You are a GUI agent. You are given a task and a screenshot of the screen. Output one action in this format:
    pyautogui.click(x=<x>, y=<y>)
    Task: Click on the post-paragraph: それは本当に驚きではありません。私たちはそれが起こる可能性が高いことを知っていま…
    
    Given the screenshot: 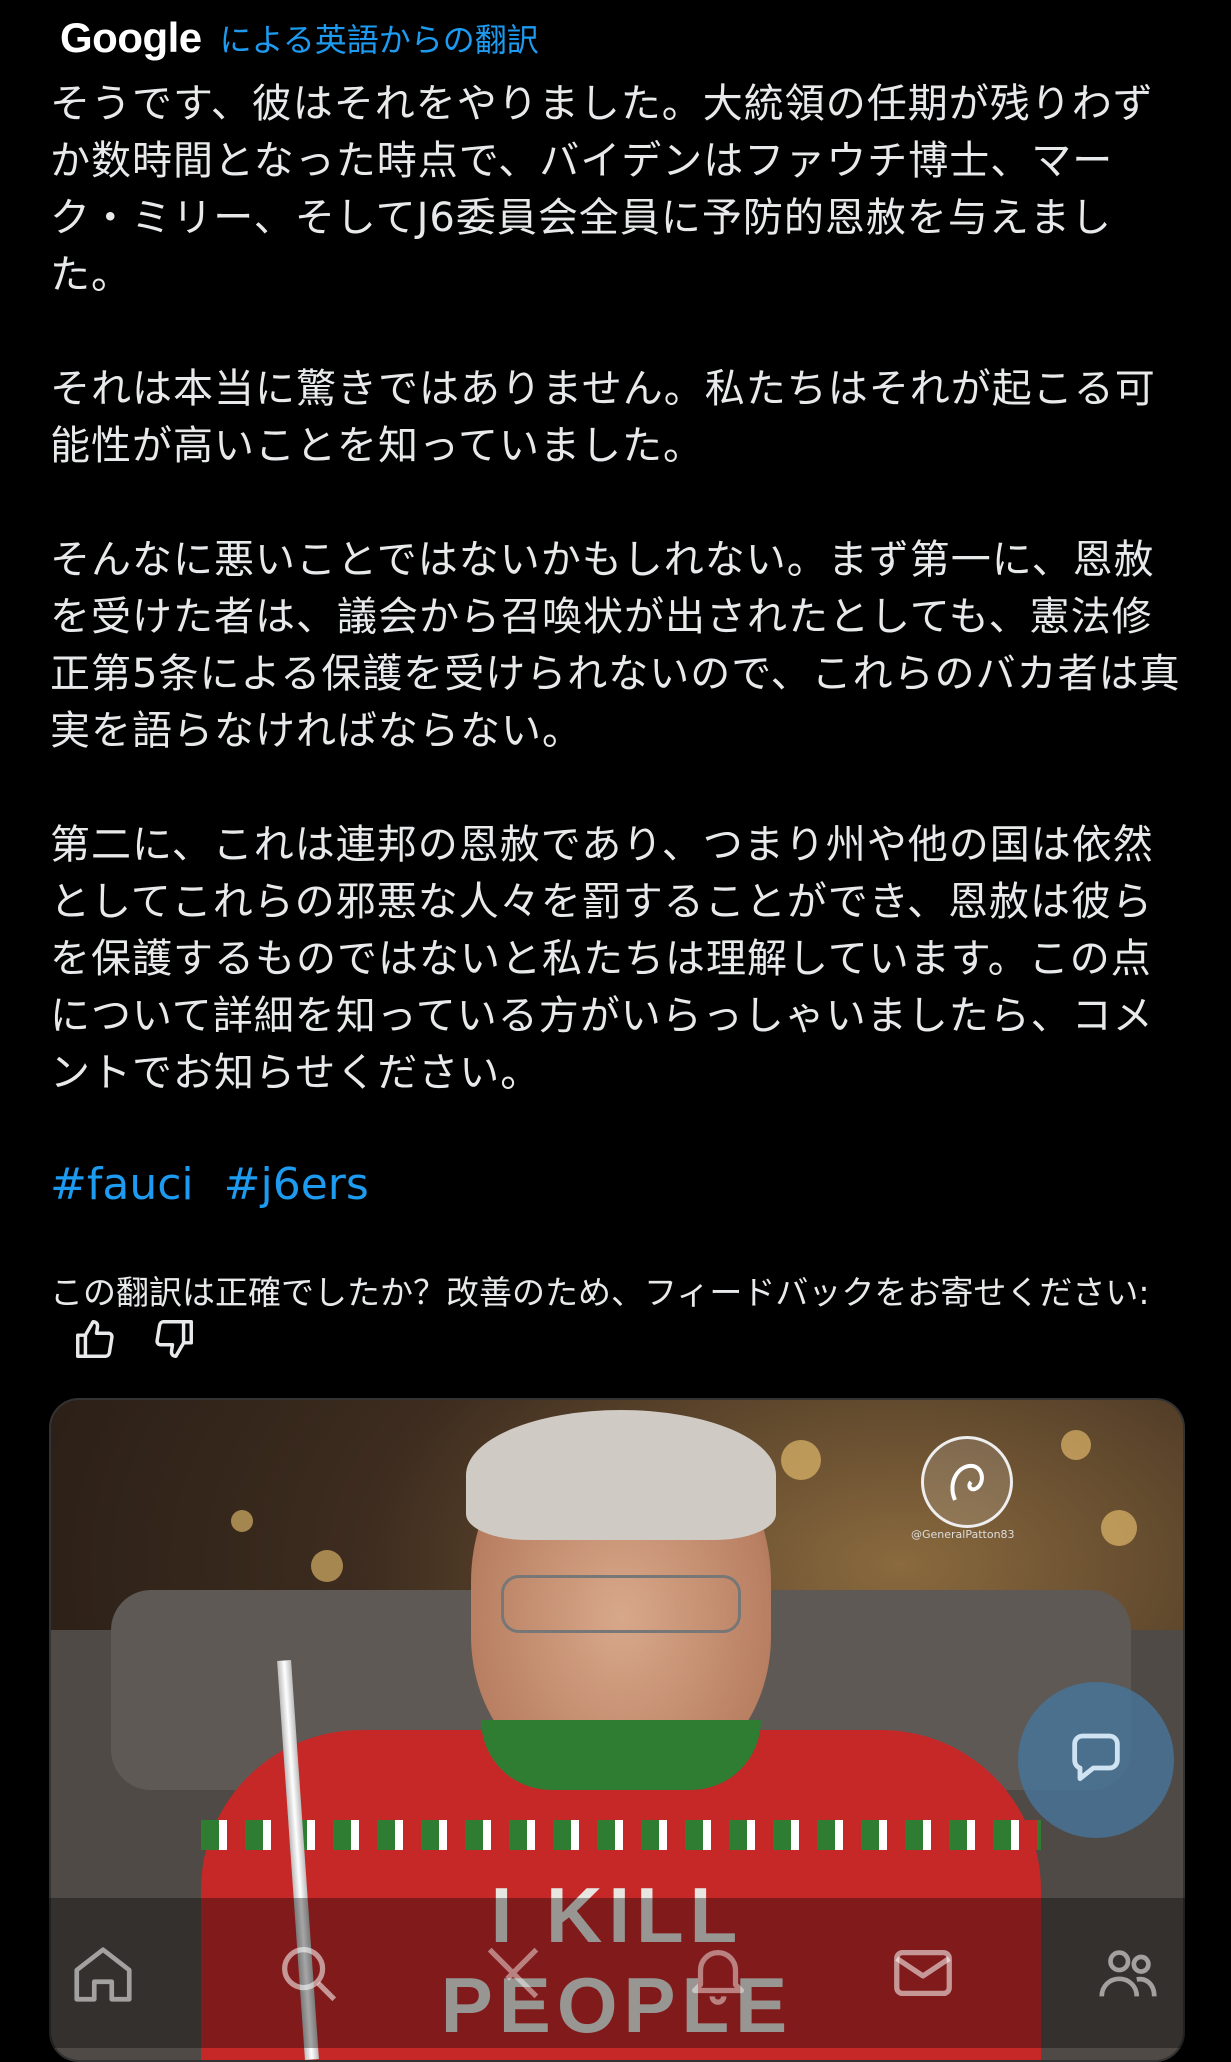 What is the action you would take?
    pyautogui.click(x=603, y=417)
    